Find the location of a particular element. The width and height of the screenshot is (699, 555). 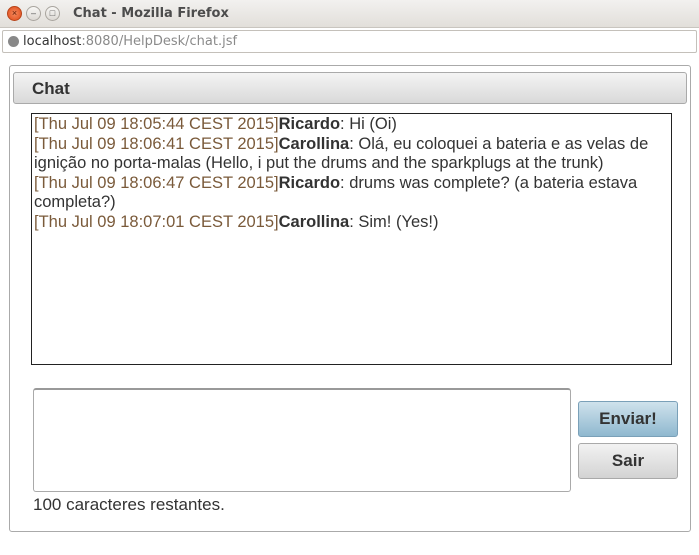

exit-button: Sair is located at coordinates (628, 461).